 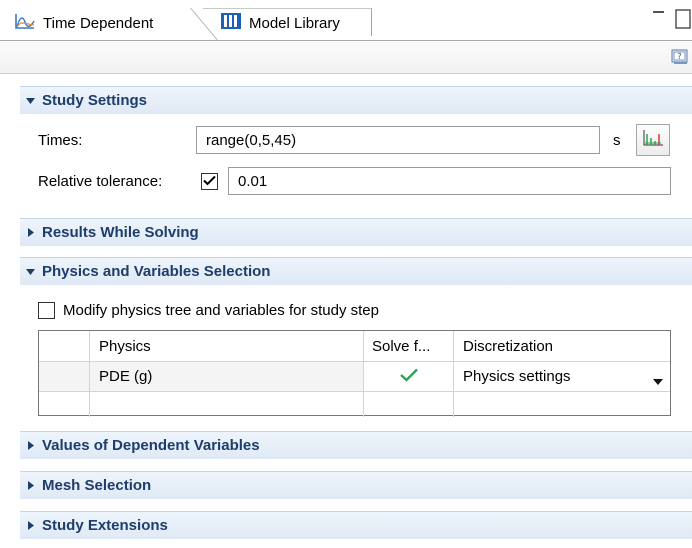 What do you see at coordinates (125, 346) in the screenshot?
I see `column-header-physics: Physics` at bounding box center [125, 346].